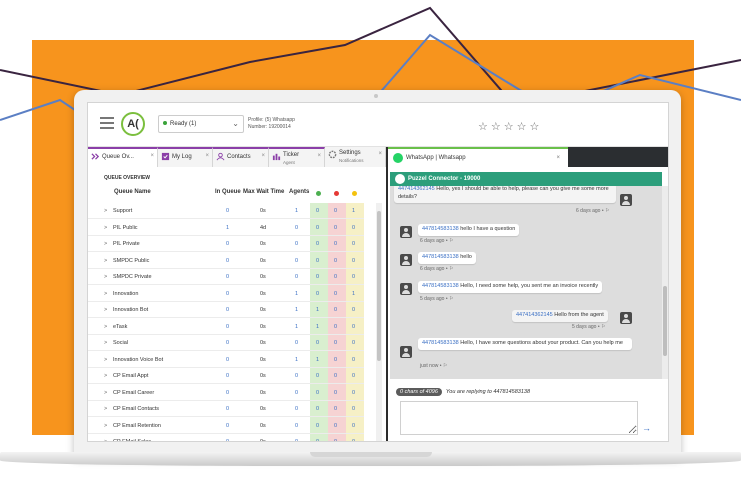  Describe the element at coordinates (226, 277) in the screenshot. I see `table-row: > SMPDC Private 0 0s 0 0 0 0` at that location.